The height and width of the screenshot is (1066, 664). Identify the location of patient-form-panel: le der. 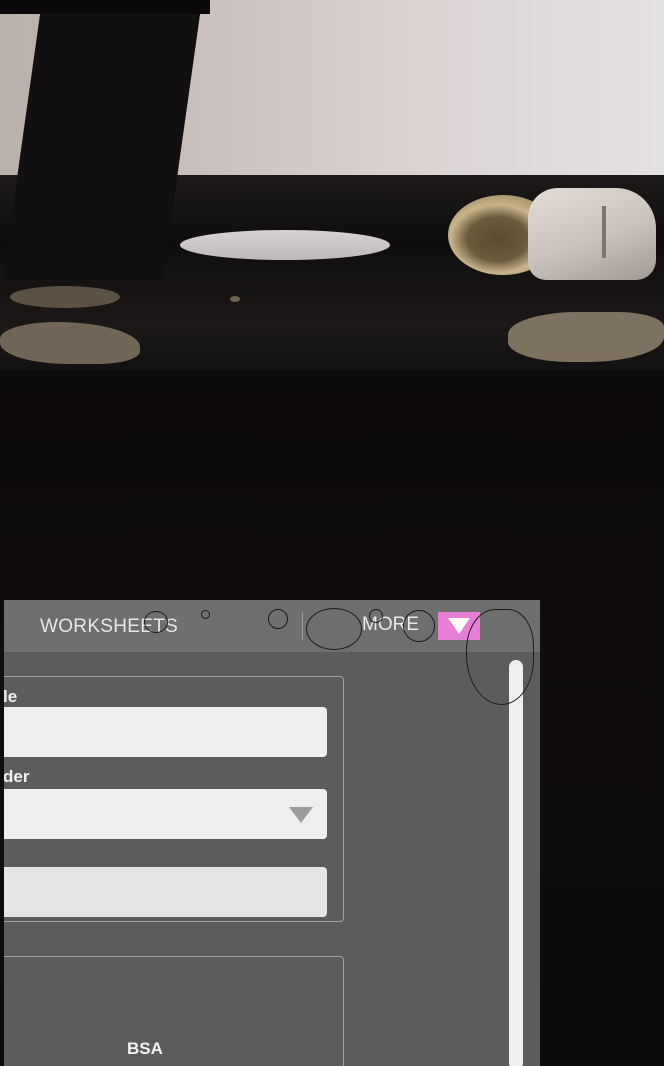
(174, 799).